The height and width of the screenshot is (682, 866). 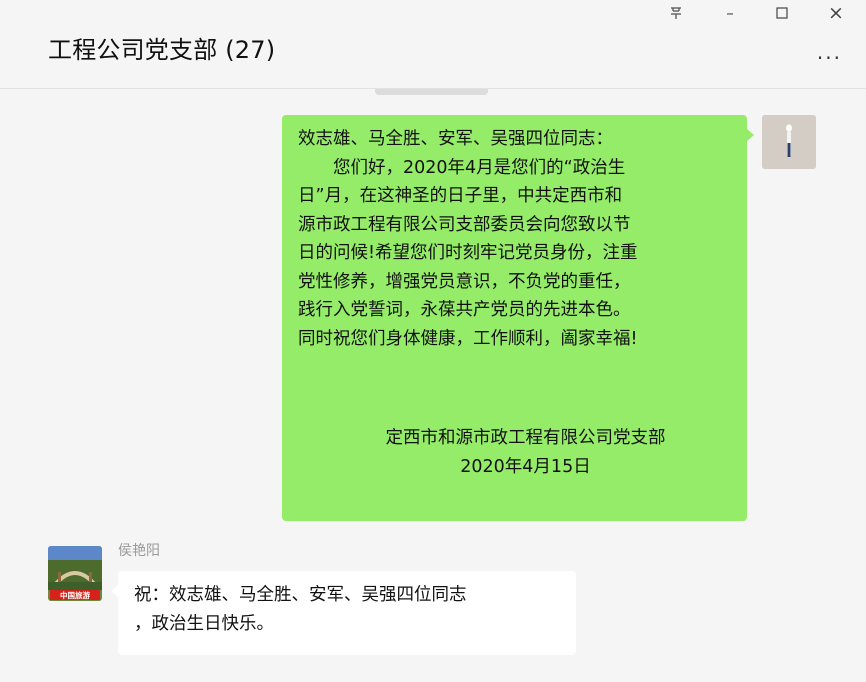 What do you see at coordinates (75, 573) in the screenshot?
I see `sender-avatar: 中国旅游` at bounding box center [75, 573].